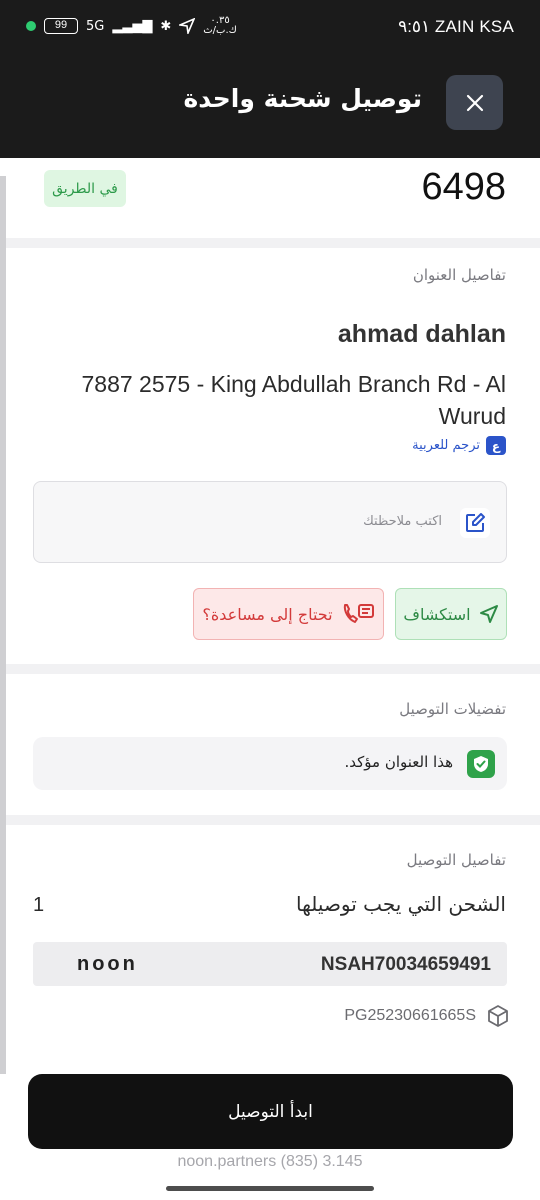  Describe the element at coordinates (31, 26) in the screenshot. I see `privacy-dot-icon` at that location.